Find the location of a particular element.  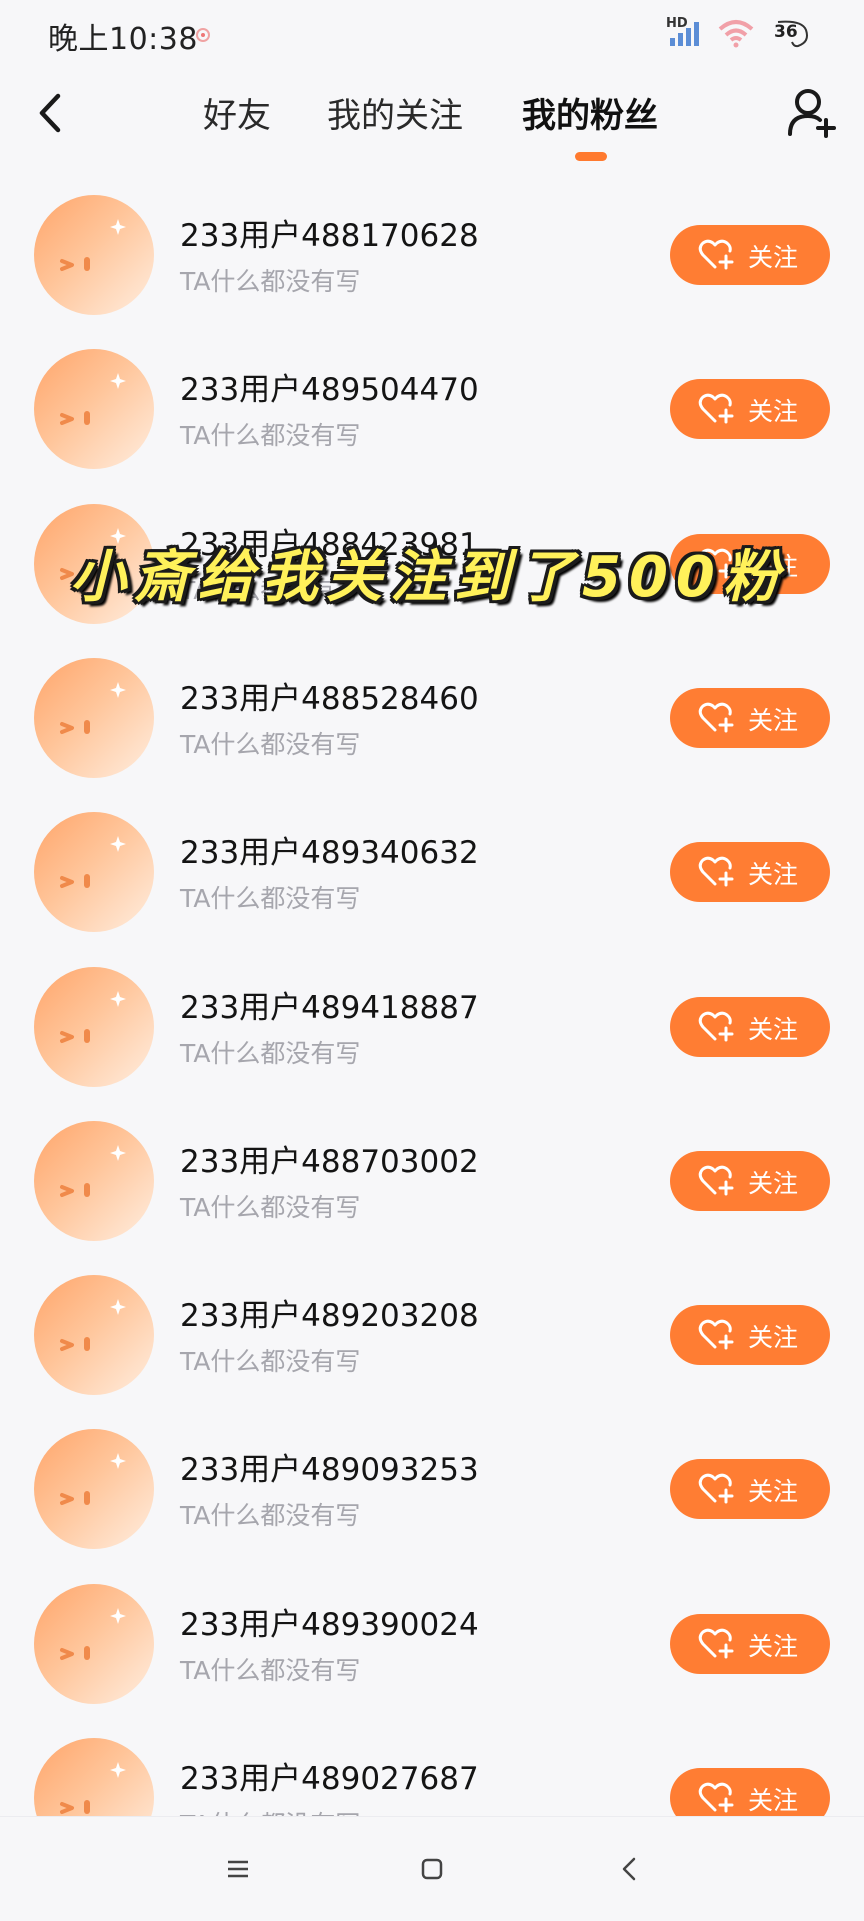

fan-username: 233用户488170628 is located at coordinates (329, 236).